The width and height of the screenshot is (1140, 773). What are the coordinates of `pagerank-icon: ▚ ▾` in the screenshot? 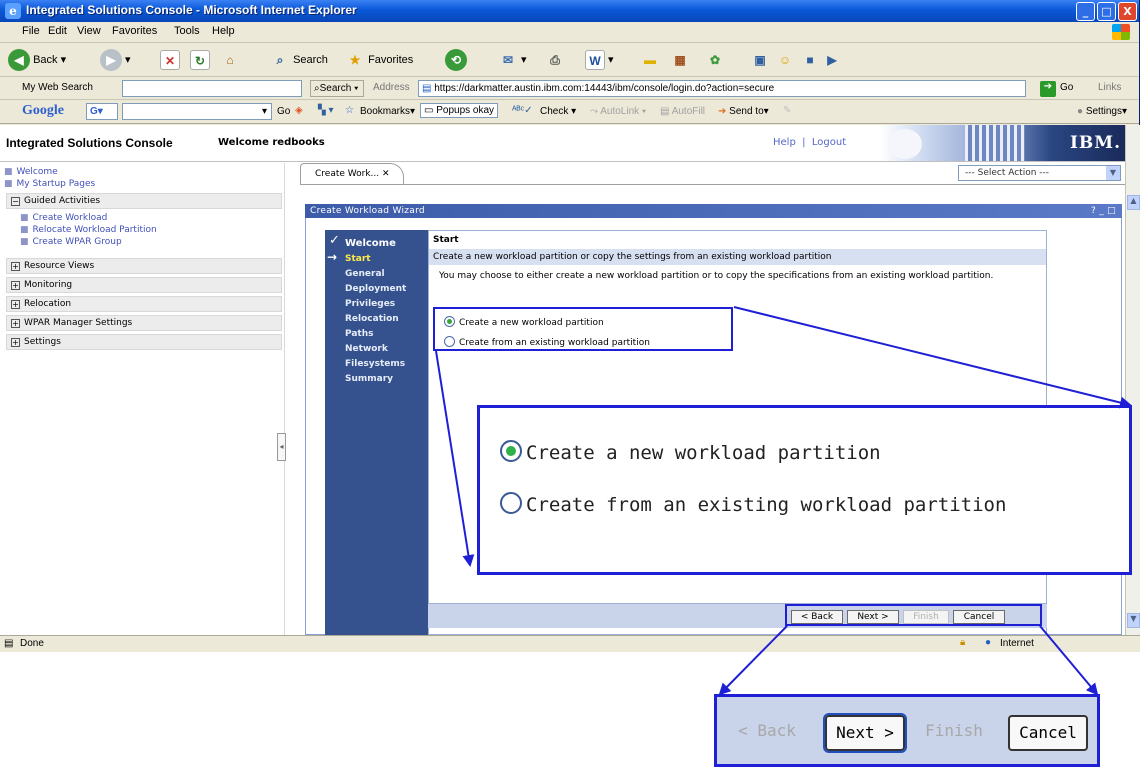 It's located at (326, 110).